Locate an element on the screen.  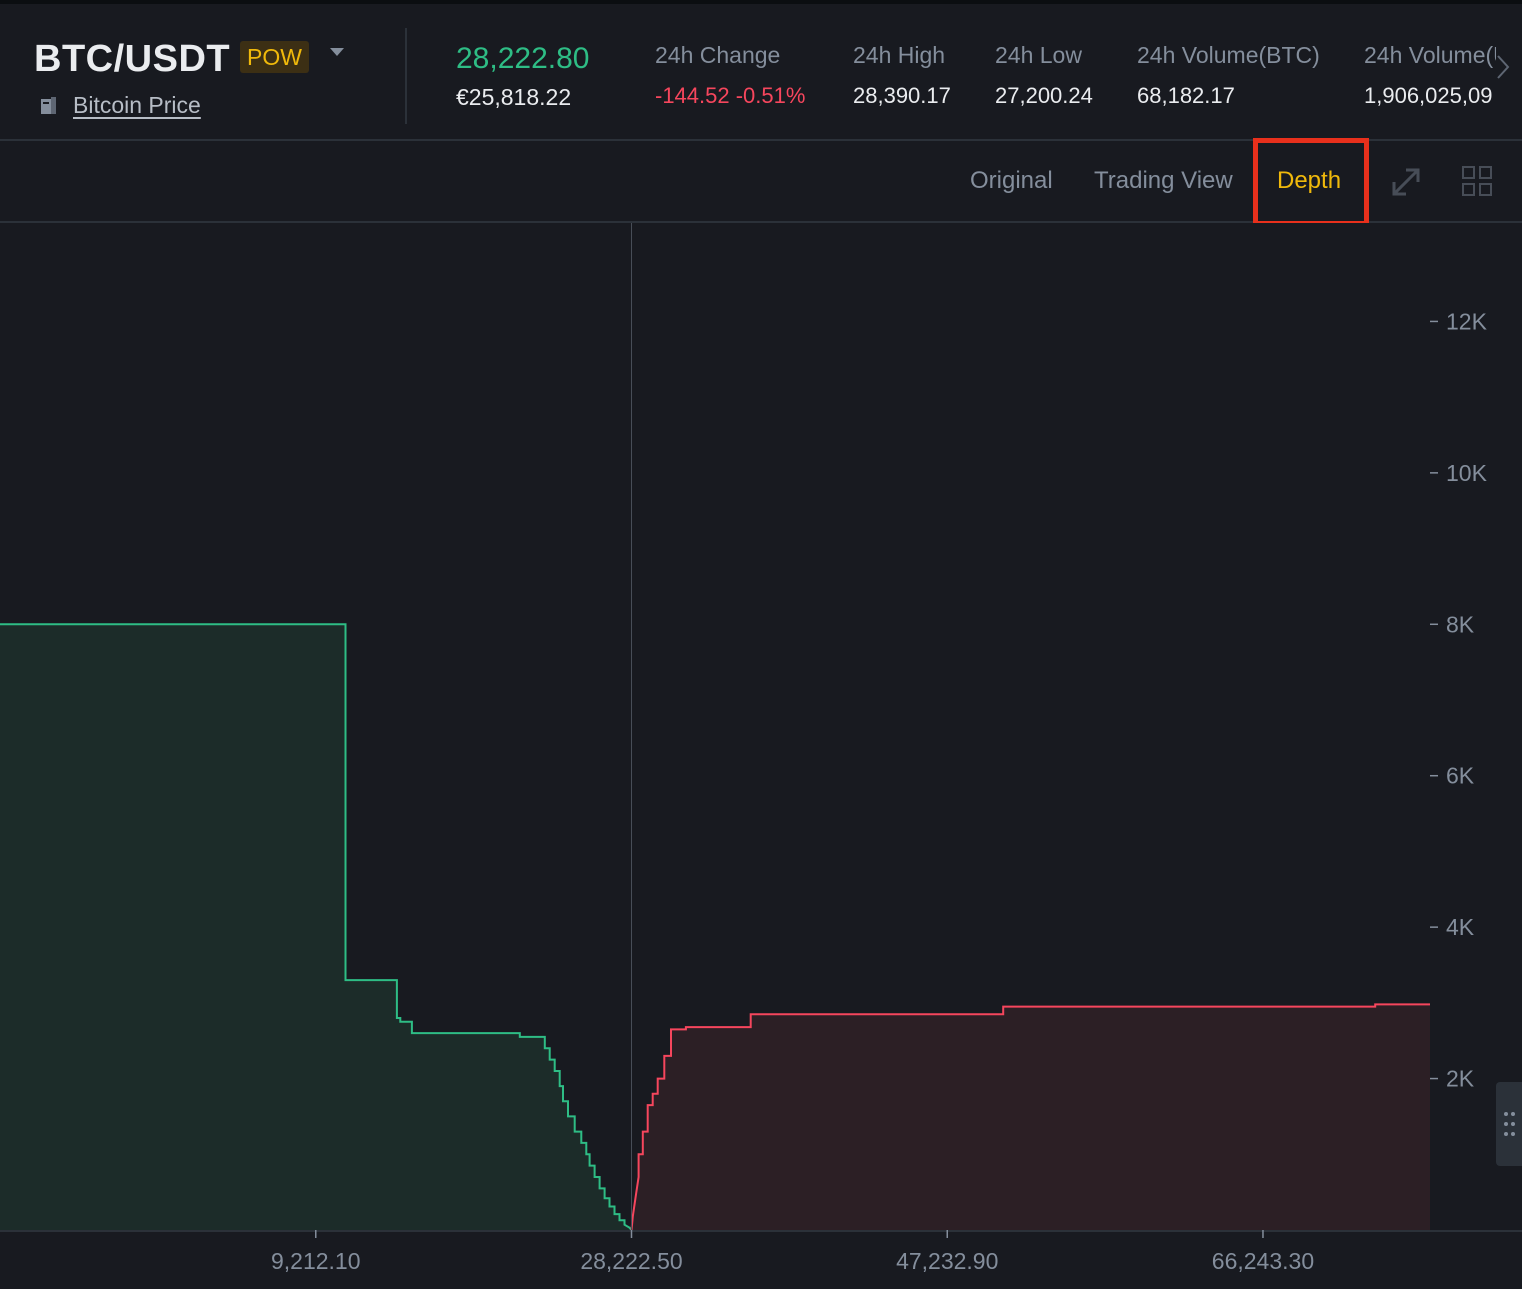
stat-value: 68,182.17 is located at coordinates (1186, 95).